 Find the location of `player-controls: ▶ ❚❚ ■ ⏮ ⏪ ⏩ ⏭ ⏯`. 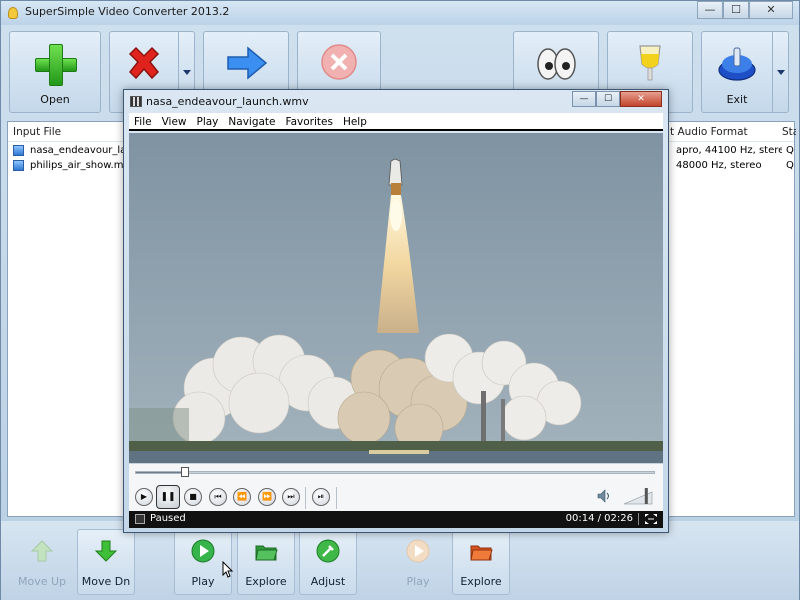

player-controls: ▶ ❚❚ ■ ⏮ ⏪ ⏩ ⏭ ⏯ is located at coordinates (396, 487).